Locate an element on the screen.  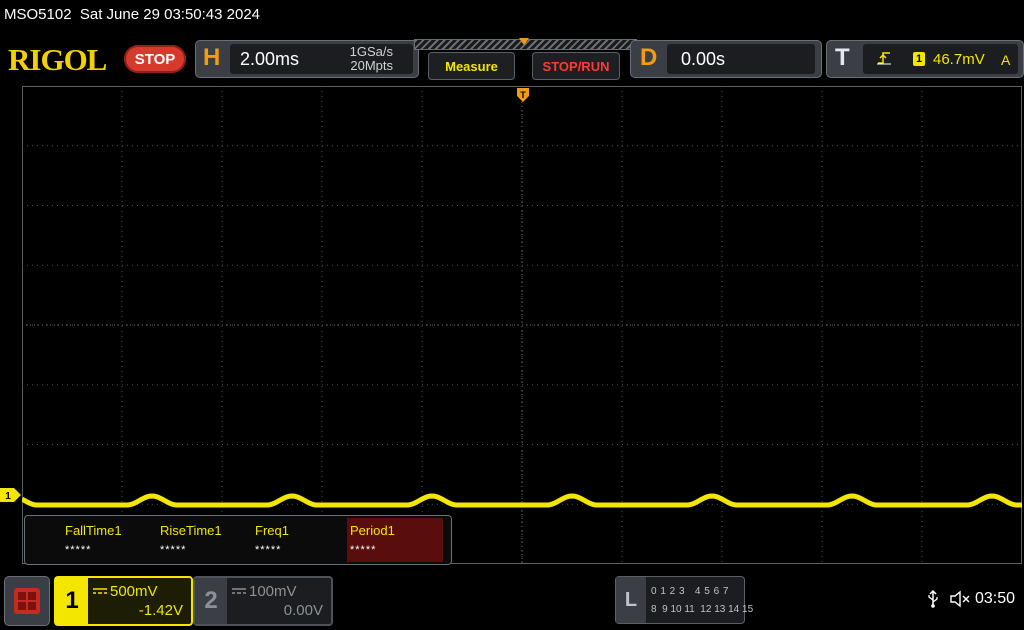
usb-icon is located at coordinates (933, 599).